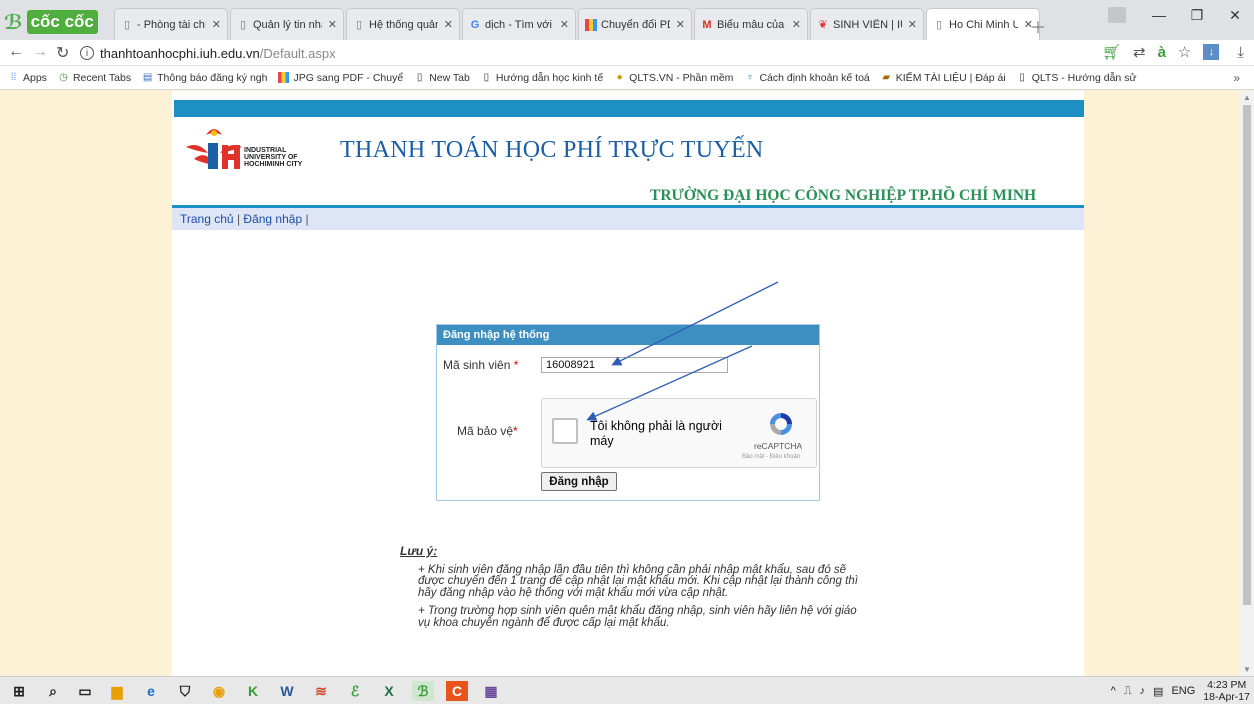  What do you see at coordinates (63, 77) in the screenshot?
I see `recent-tabs-icon: ◷` at bounding box center [63, 77].